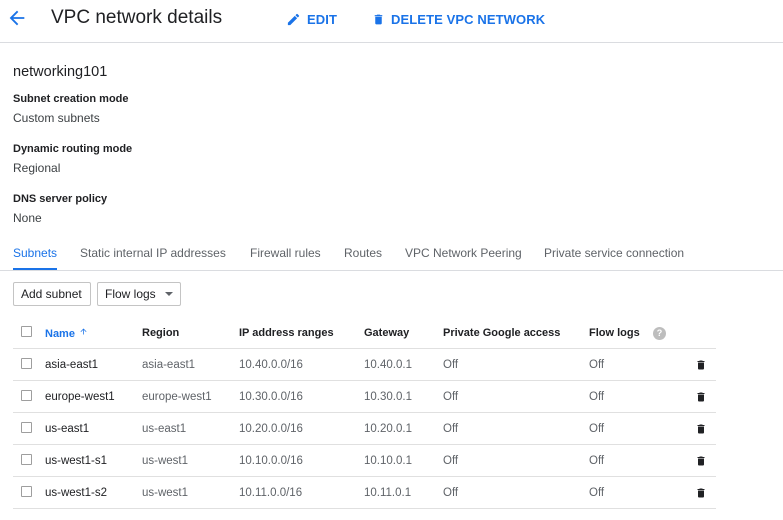 The width and height of the screenshot is (783, 520). I want to click on subnet-region: us-east1, so click(164, 429).